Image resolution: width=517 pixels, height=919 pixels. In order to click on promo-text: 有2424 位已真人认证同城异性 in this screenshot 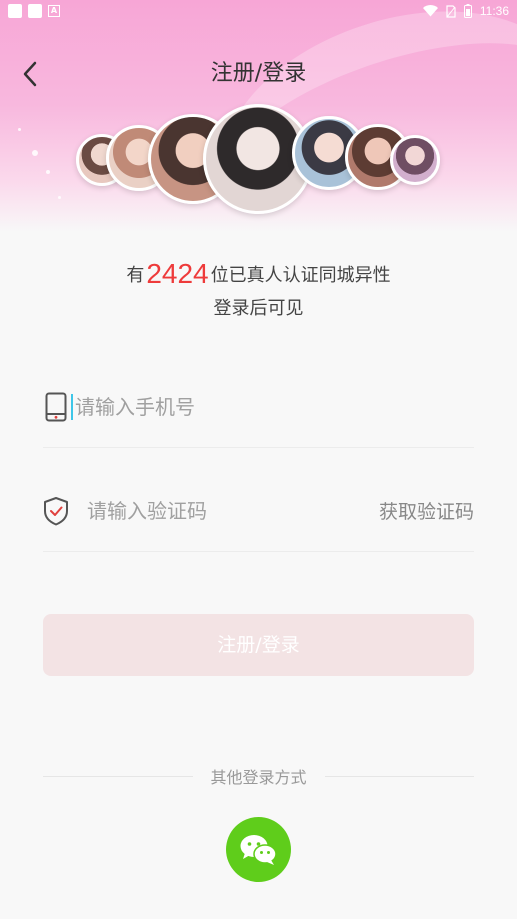, I will do `click(258, 275)`.